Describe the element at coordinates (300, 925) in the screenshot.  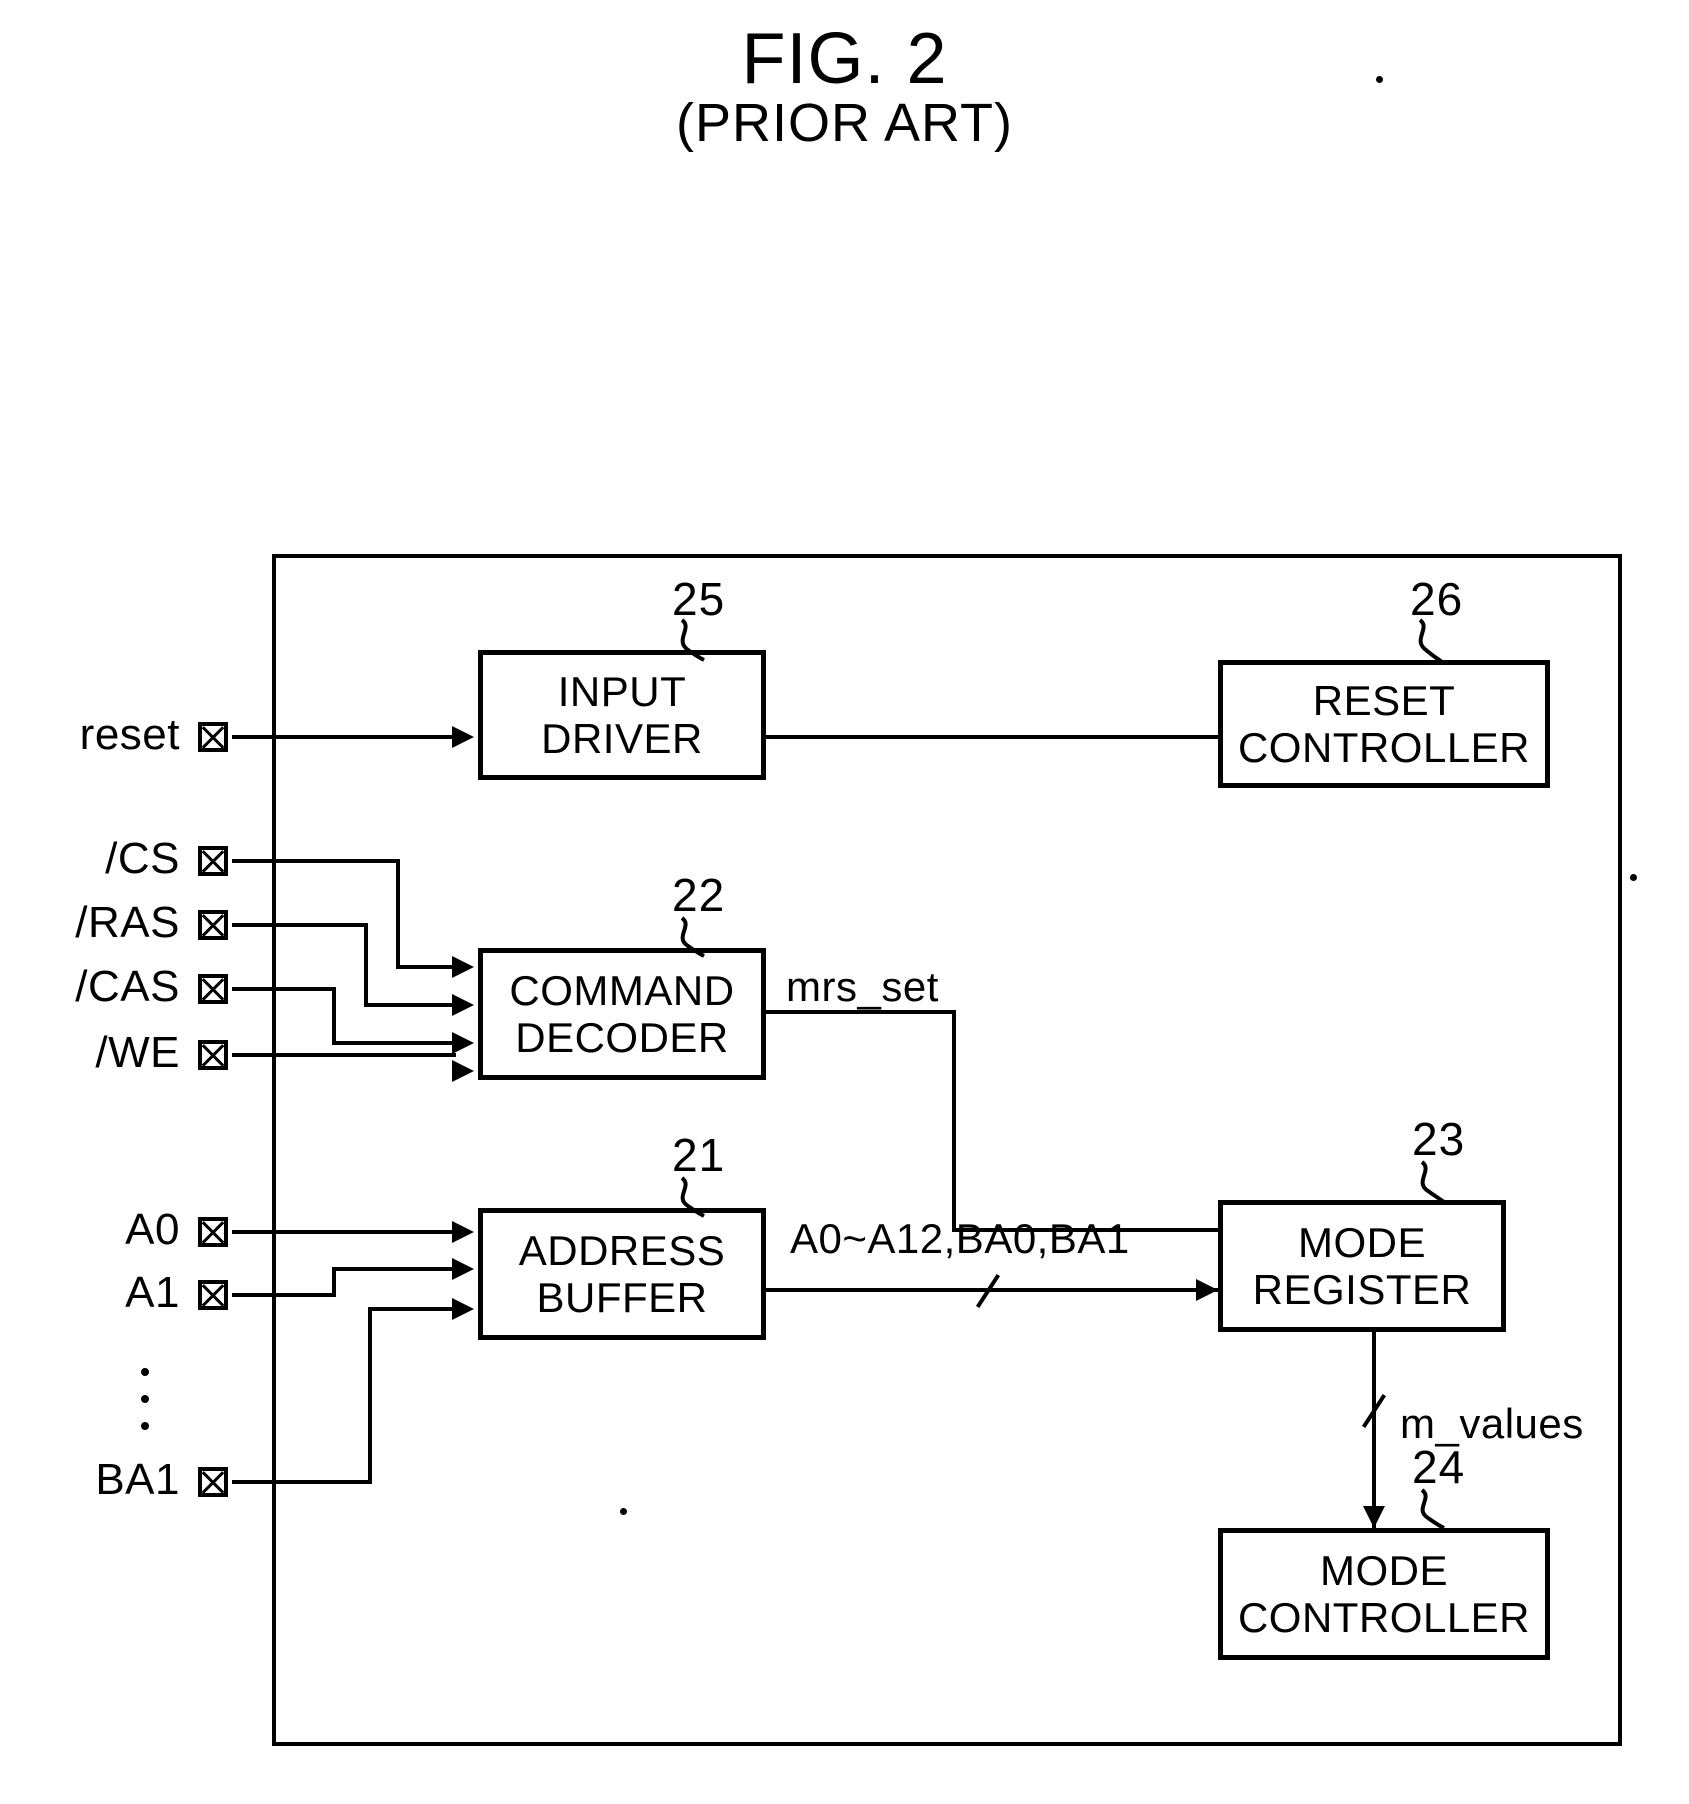
I see `wire-ras-horizontal` at that location.